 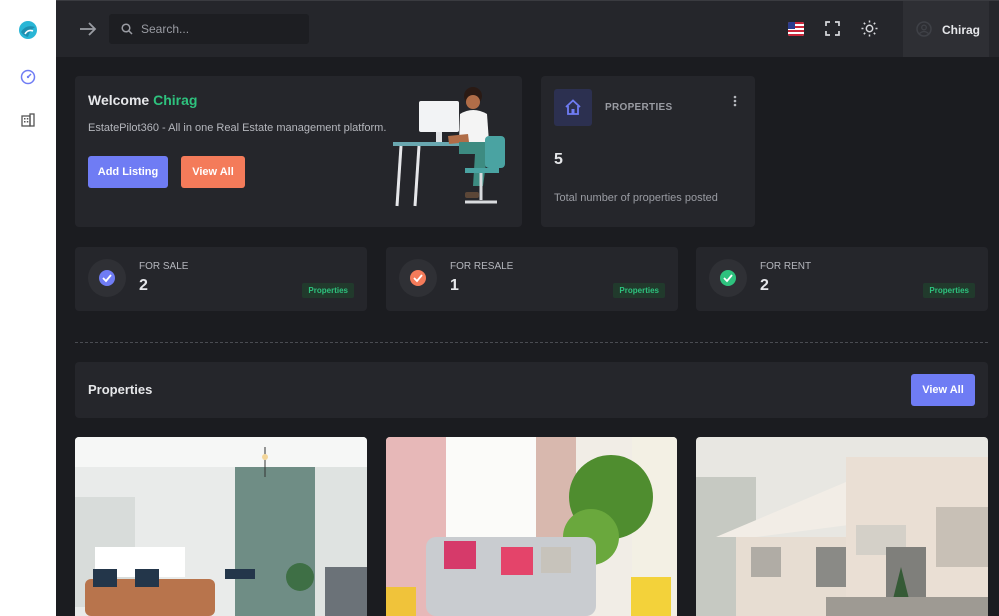 I want to click on listing-card-house-exterior, so click(x=842, y=526).